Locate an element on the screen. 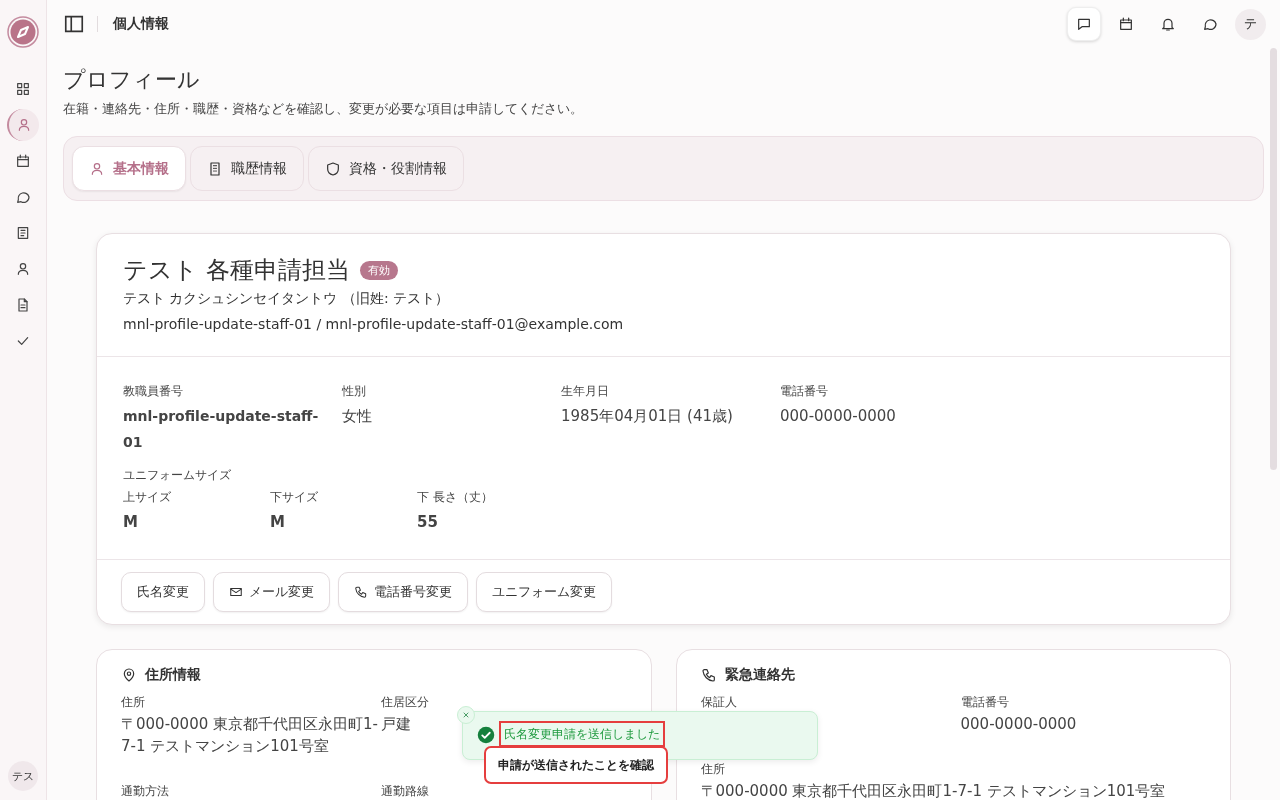 Image resolution: width=1280 pixels, height=800 pixels. change-request-button: メール変更 is located at coordinates (271, 592).